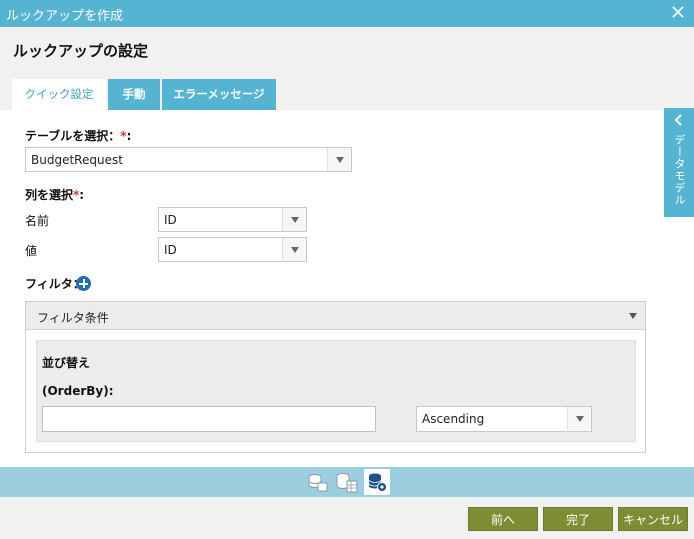 The height and width of the screenshot is (539, 694). I want to click on name-label: 名前, so click(37, 221).